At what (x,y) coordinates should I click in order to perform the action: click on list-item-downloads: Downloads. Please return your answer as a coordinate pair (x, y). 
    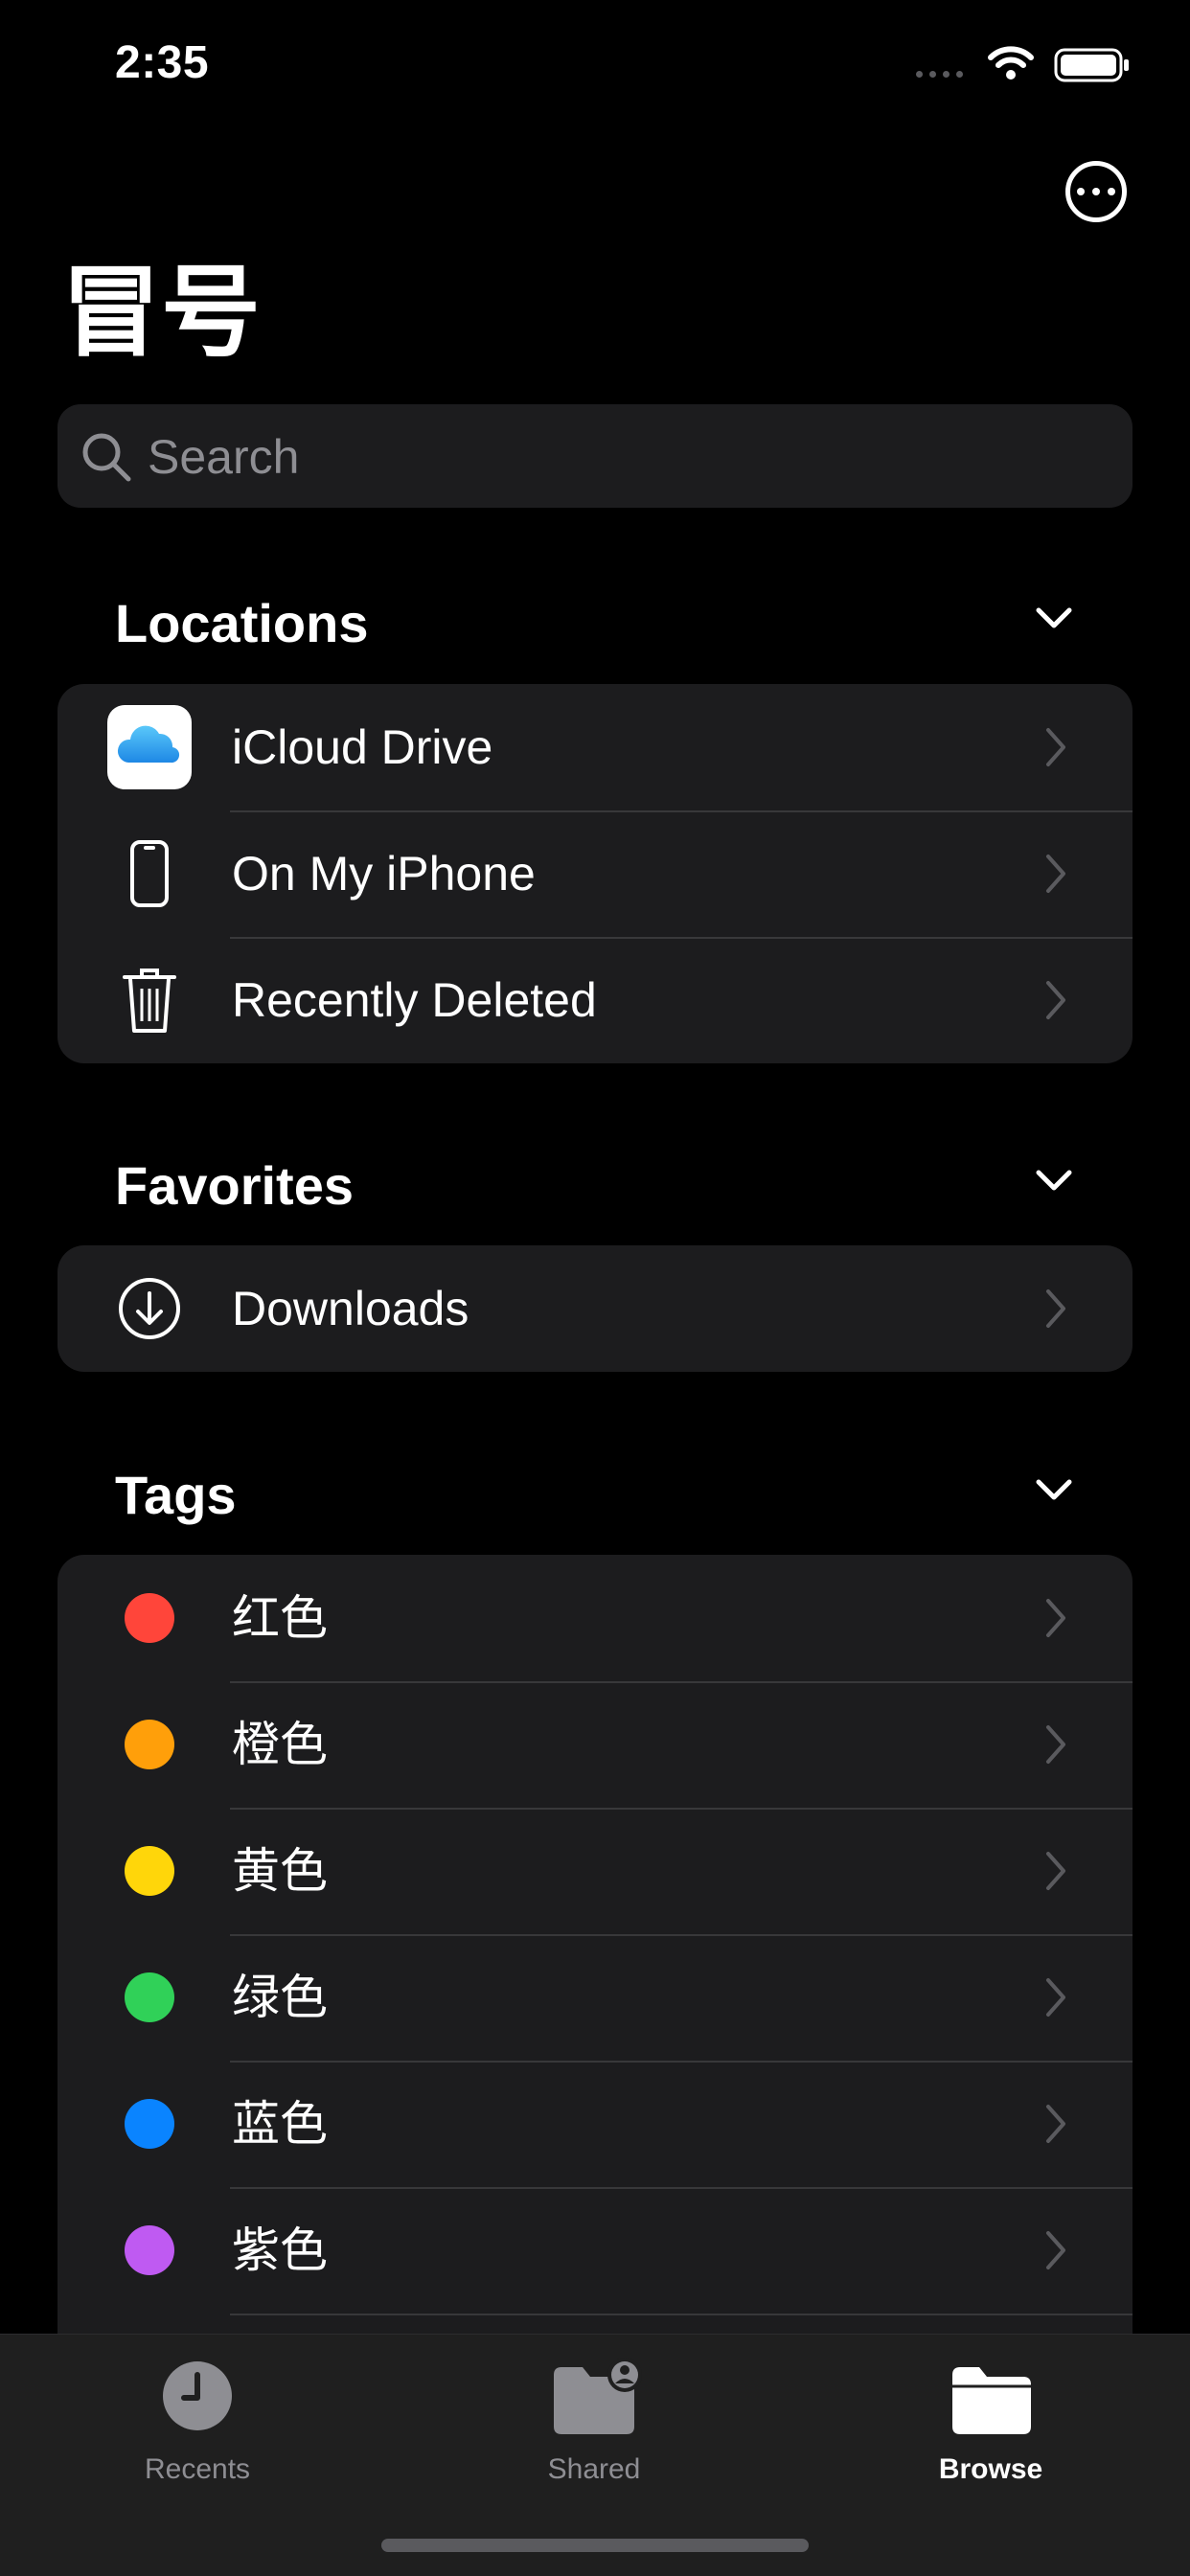
    Looking at the image, I should click on (595, 1308).